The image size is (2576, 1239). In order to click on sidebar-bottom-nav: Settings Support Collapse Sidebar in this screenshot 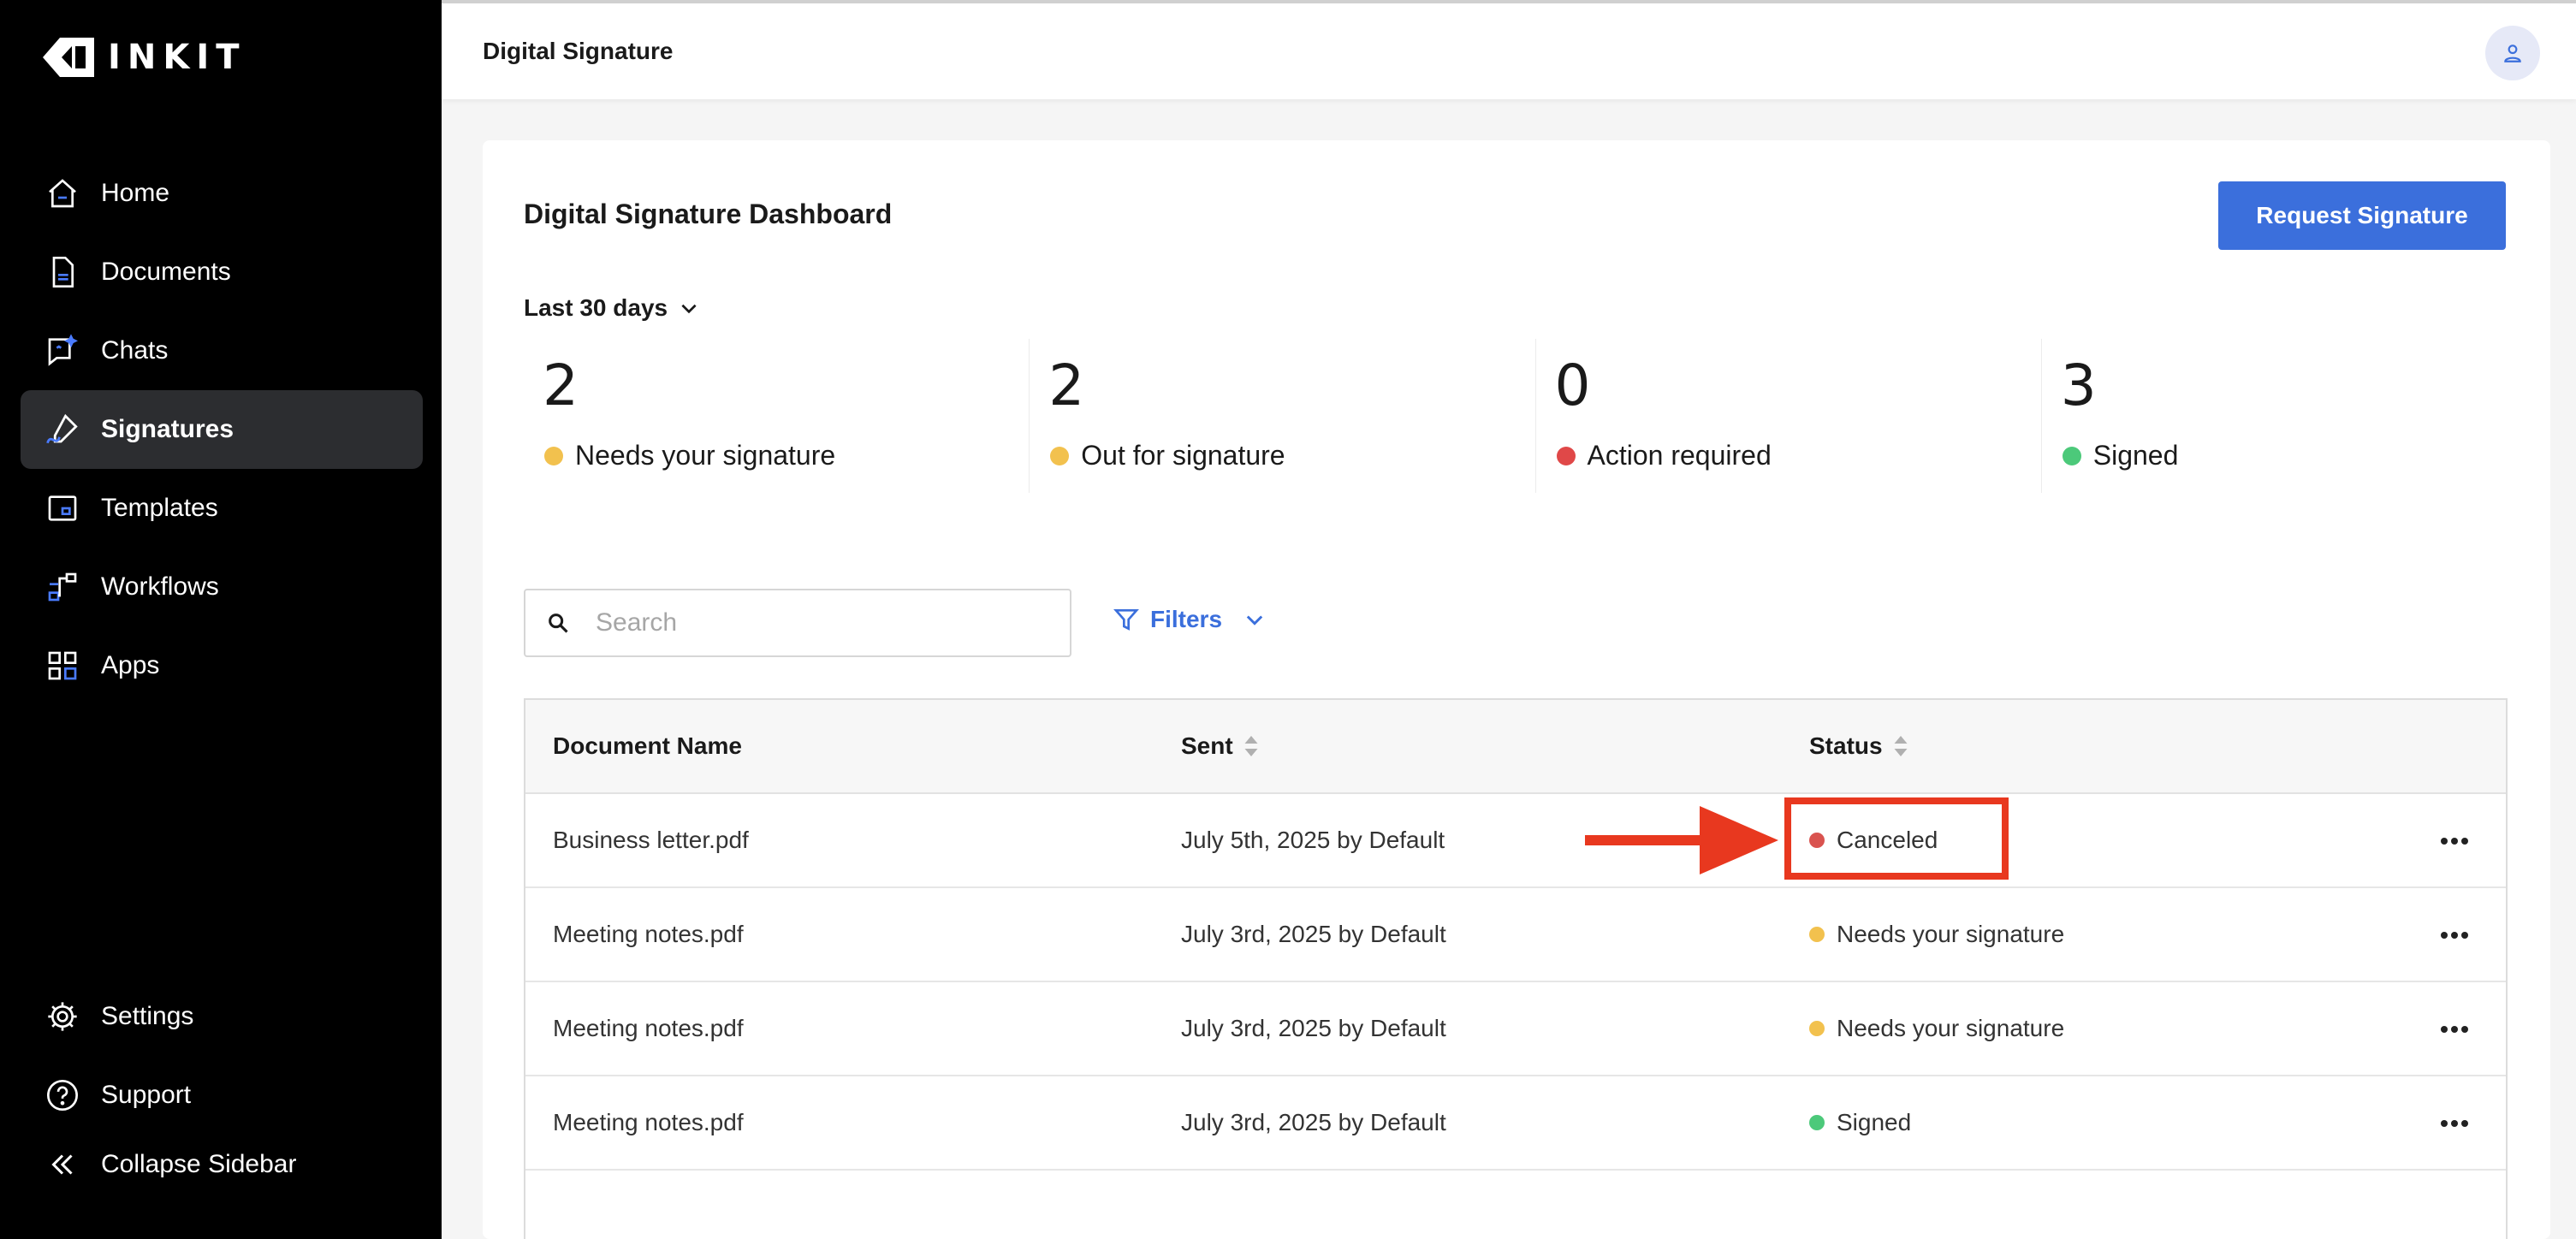, I will do `click(222, 1086)`.